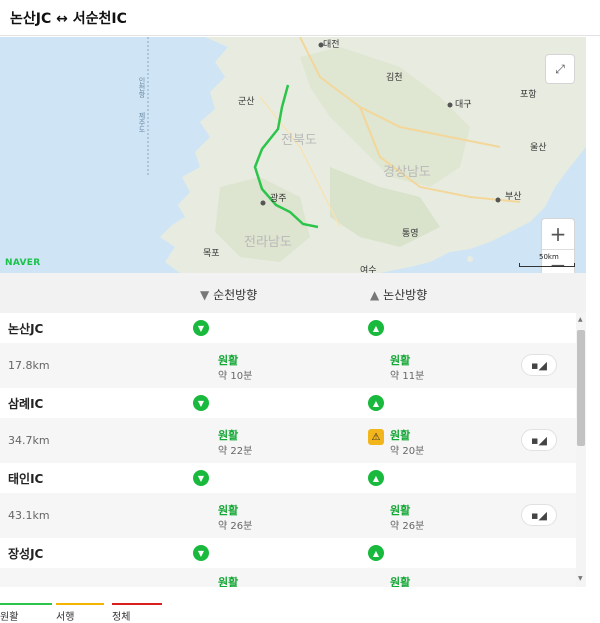  I want to click on map-label-gimcheon: 김천, so click(394, 78).